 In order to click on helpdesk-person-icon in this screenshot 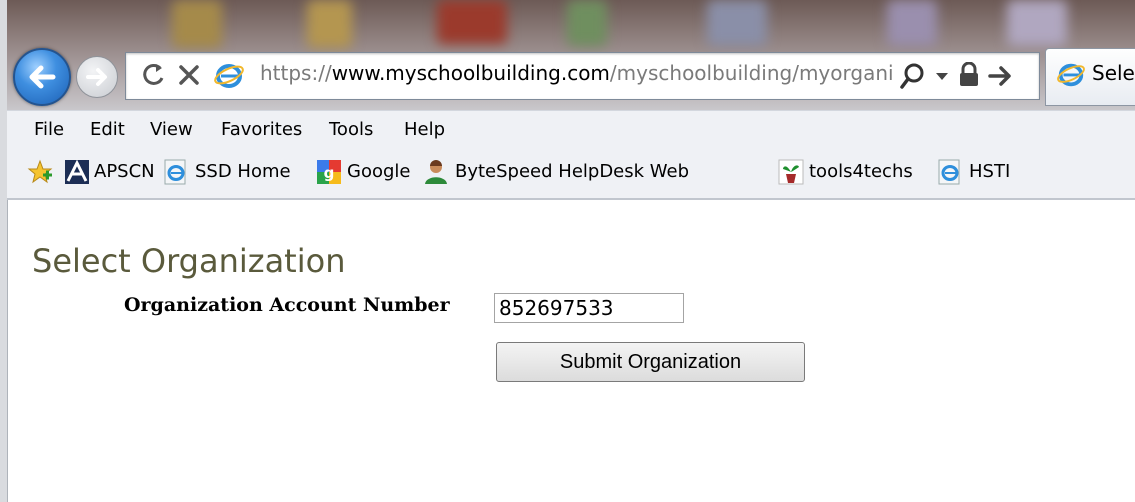, I will do `click(436, 172)`.